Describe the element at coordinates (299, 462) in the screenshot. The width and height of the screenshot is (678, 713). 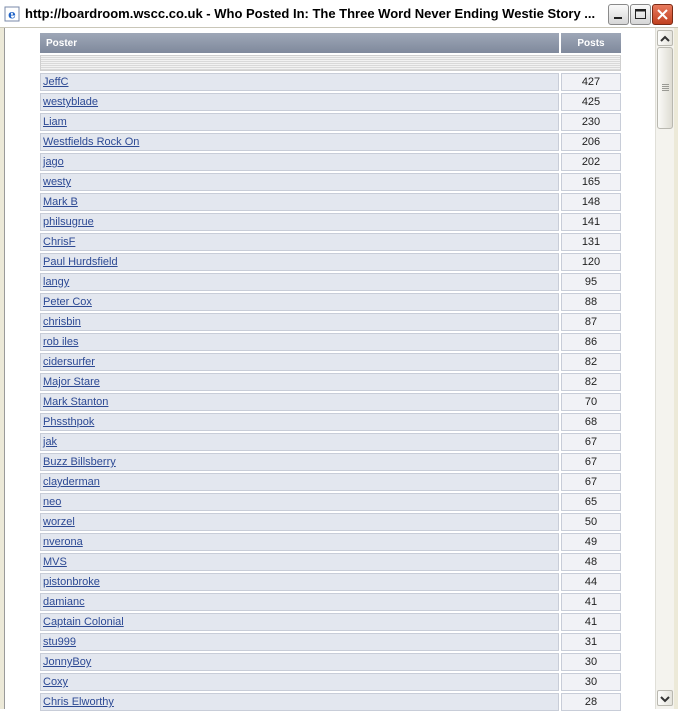
I see `poster-cell: Buzz Billsberry` at that location.